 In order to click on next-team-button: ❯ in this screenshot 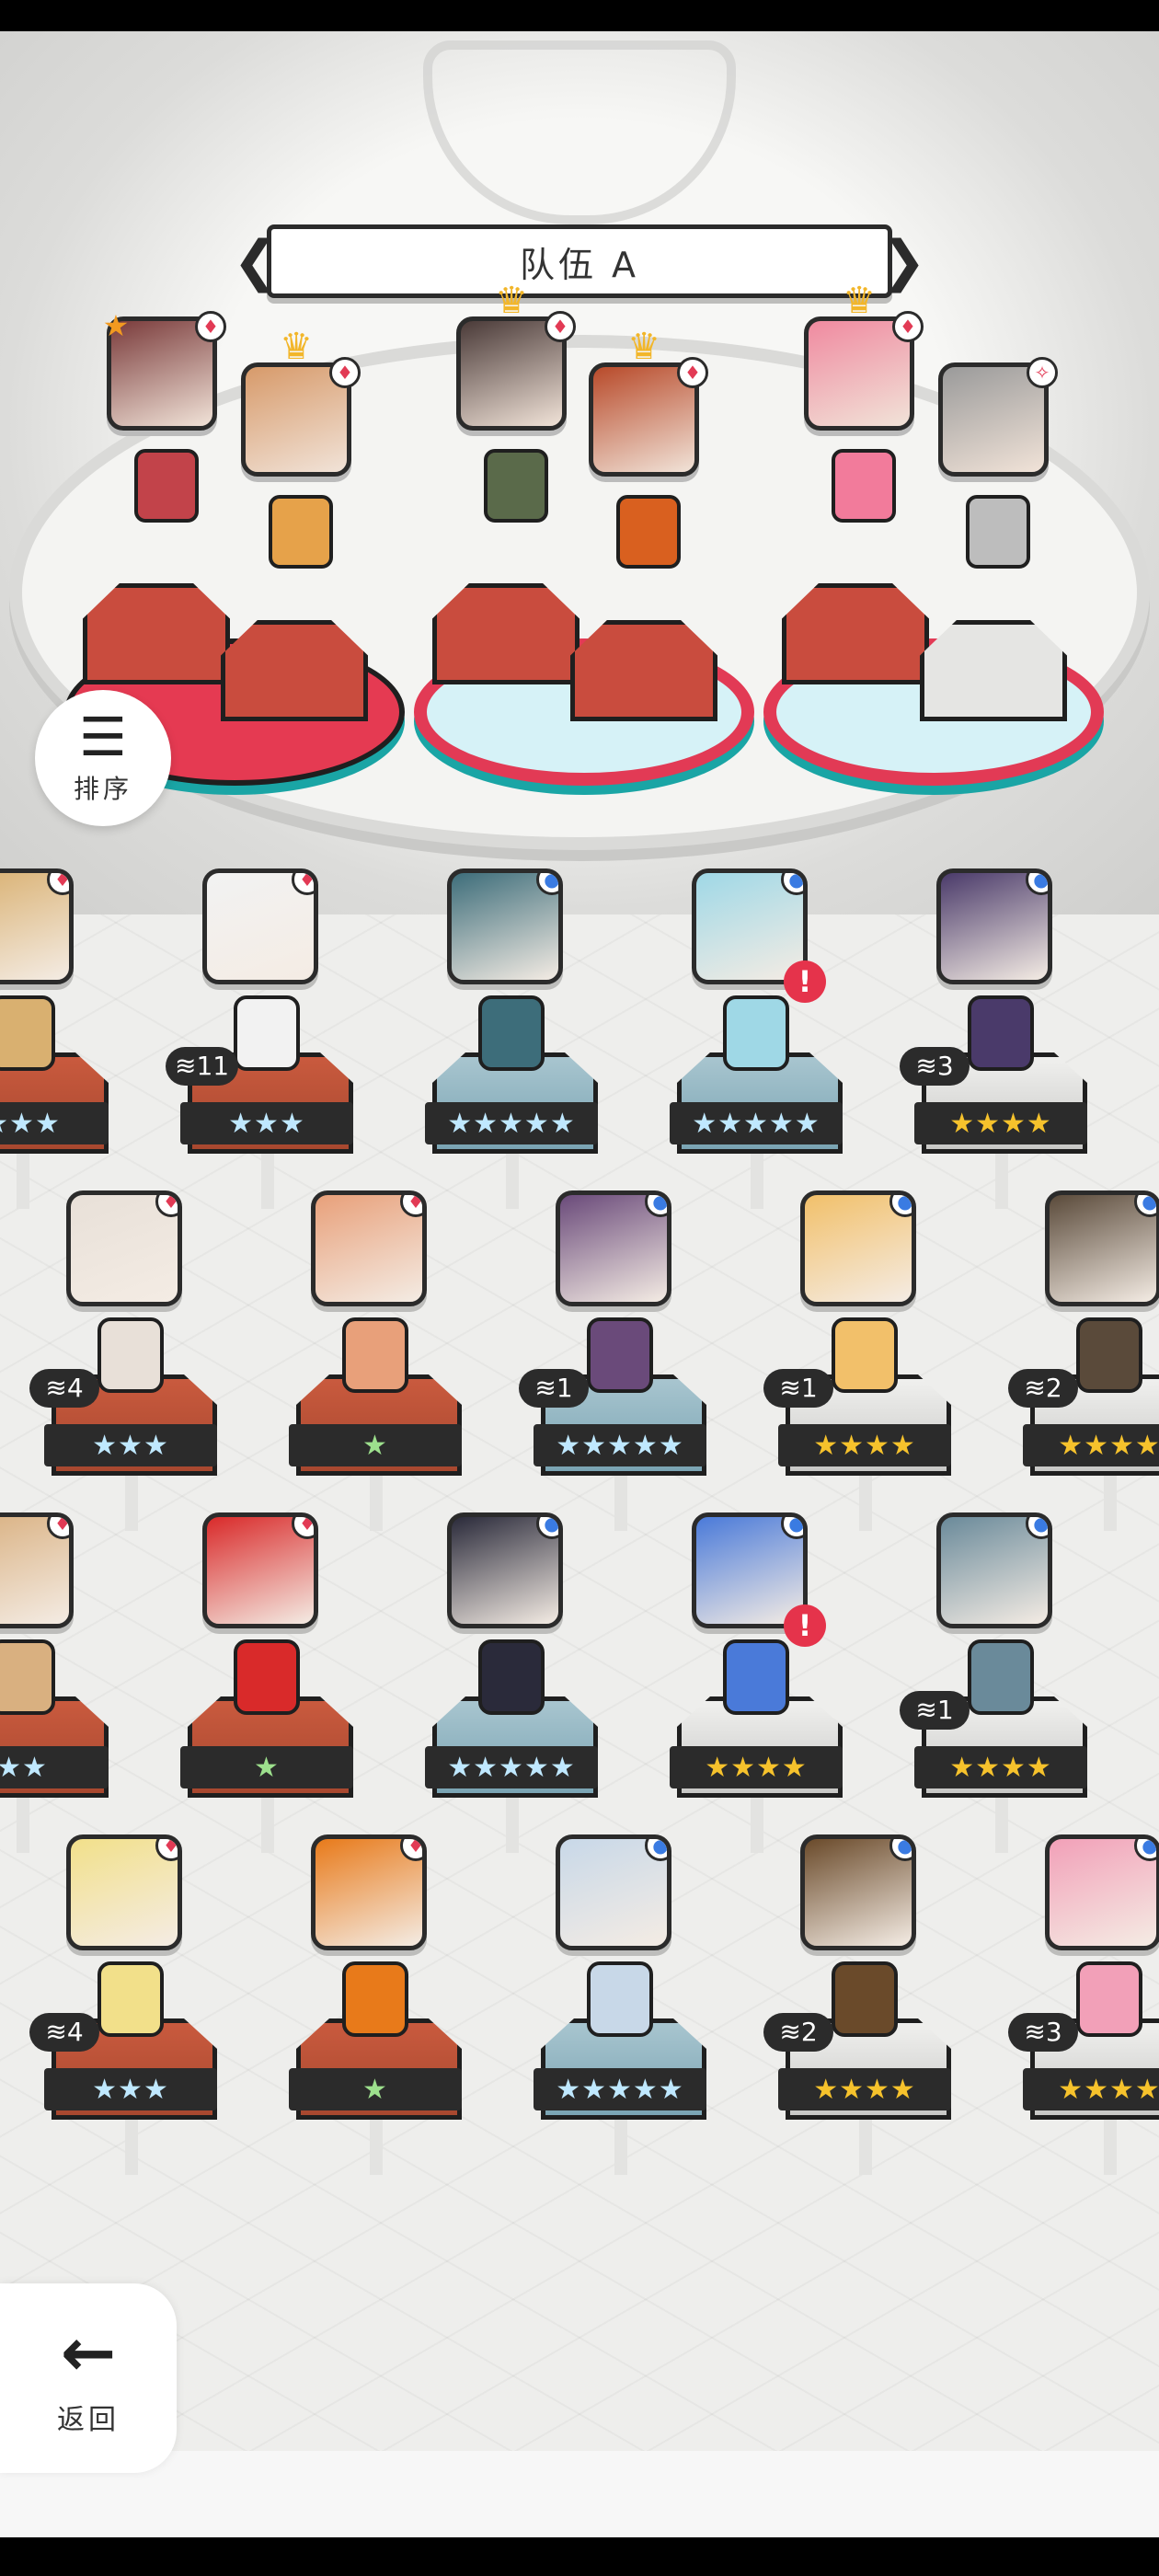, I will do `click(903, 261)`.